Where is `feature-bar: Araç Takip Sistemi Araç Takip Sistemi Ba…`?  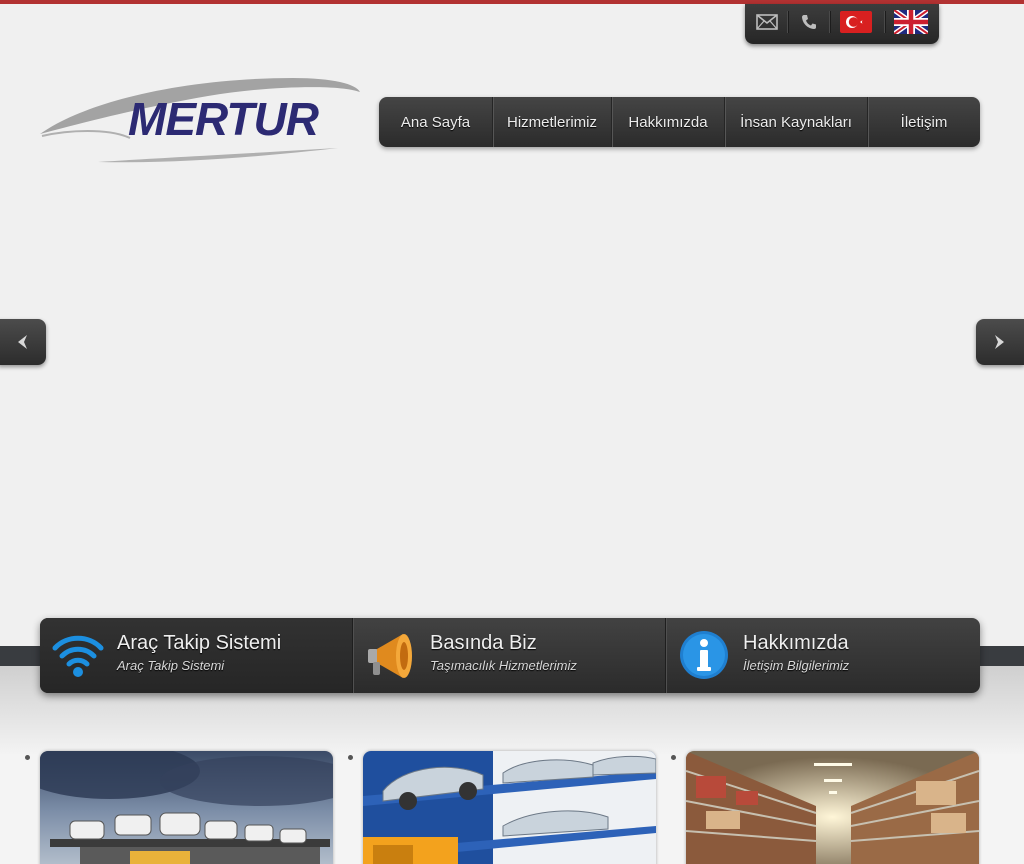 feature-bar: Araç Takip Sistemi Araç Takip Sistemi Ba… is located at coordinates (510, 655).